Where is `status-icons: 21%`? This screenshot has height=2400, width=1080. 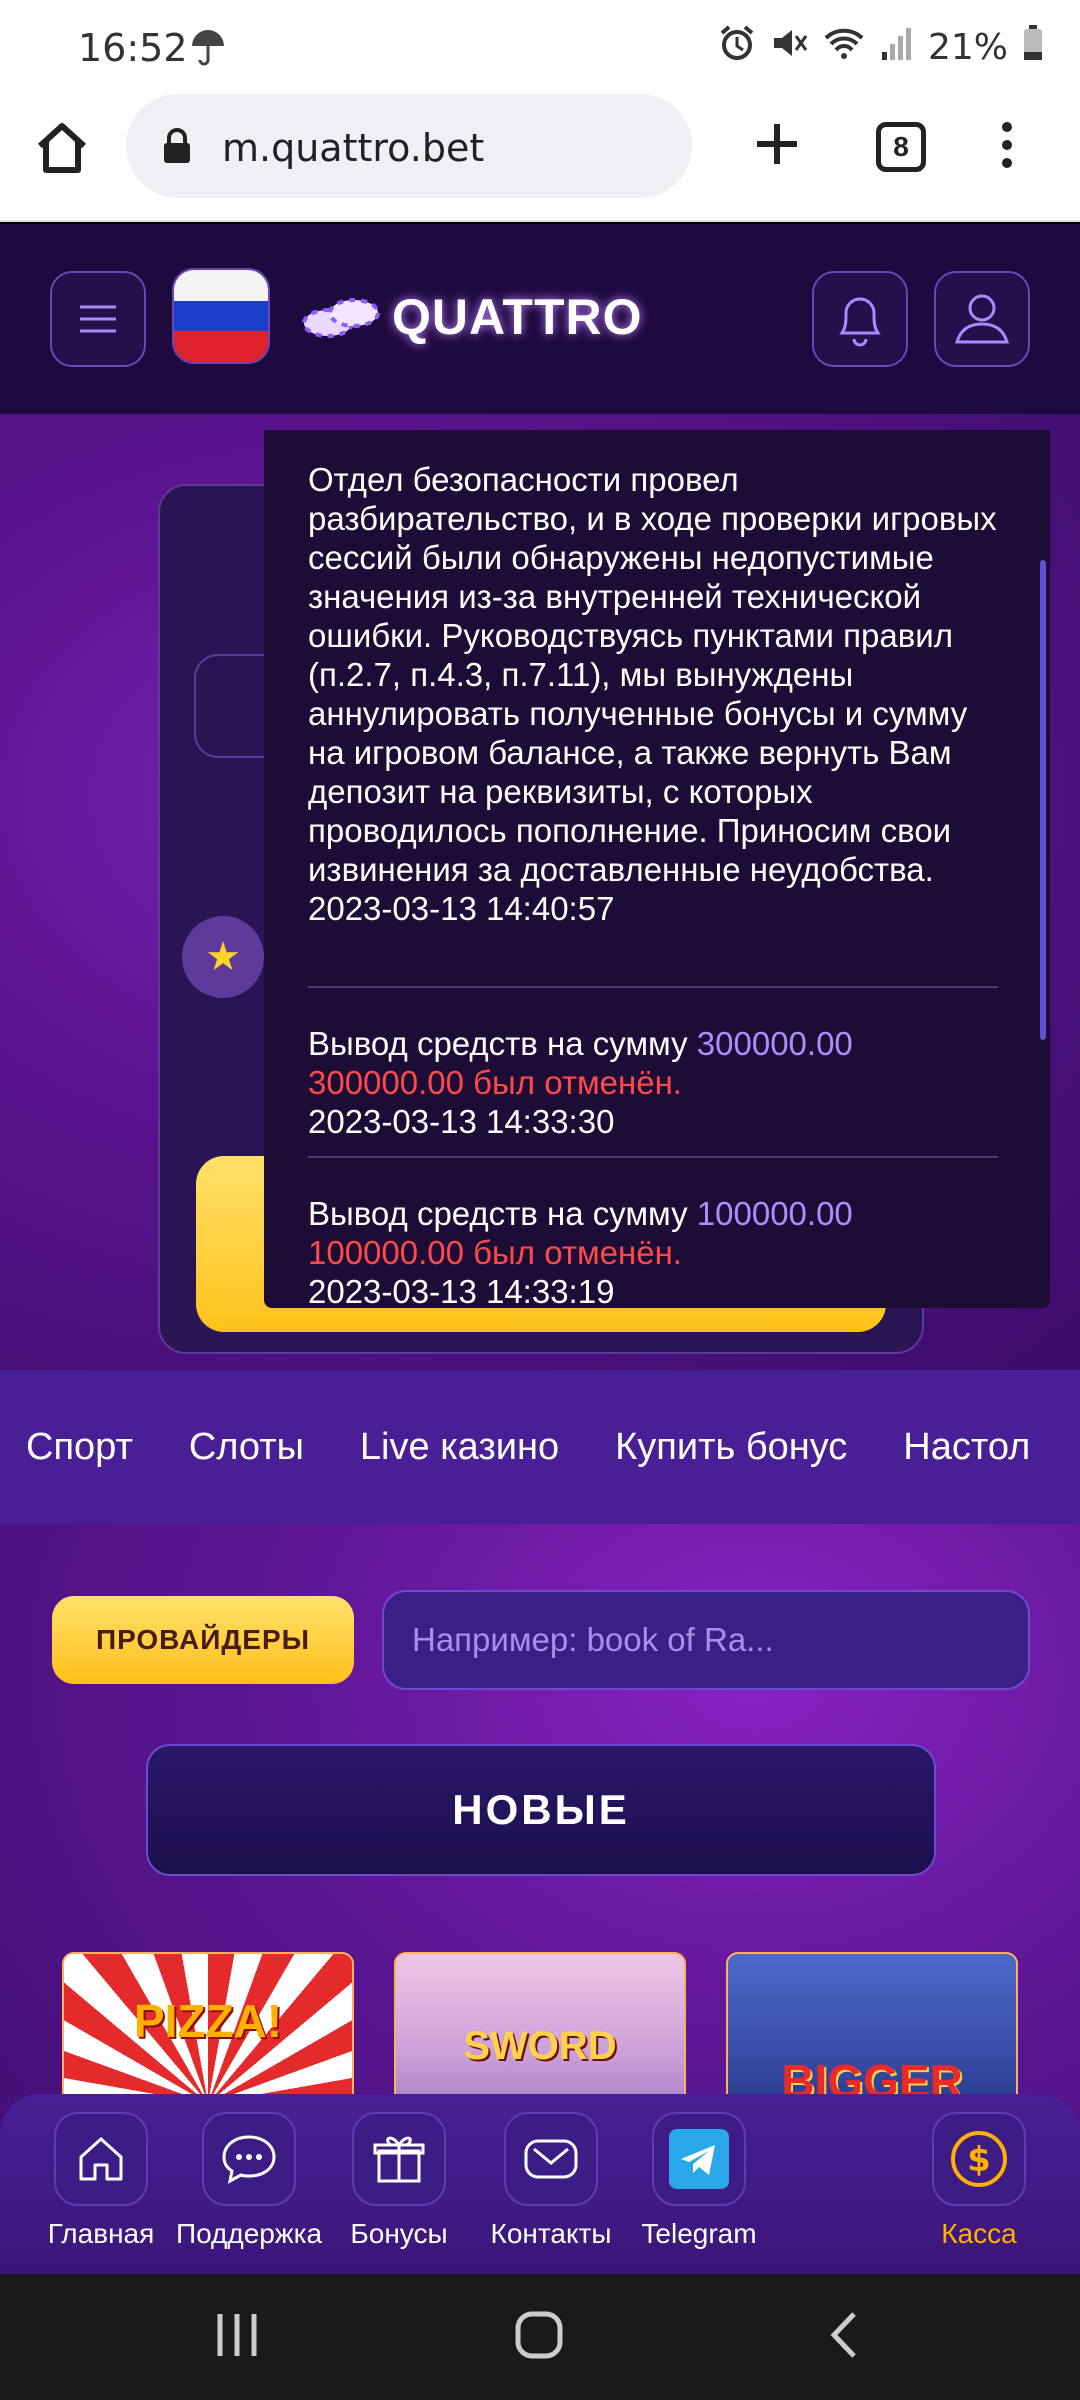 status-icons: 21% is located at coordinates (881, 47).